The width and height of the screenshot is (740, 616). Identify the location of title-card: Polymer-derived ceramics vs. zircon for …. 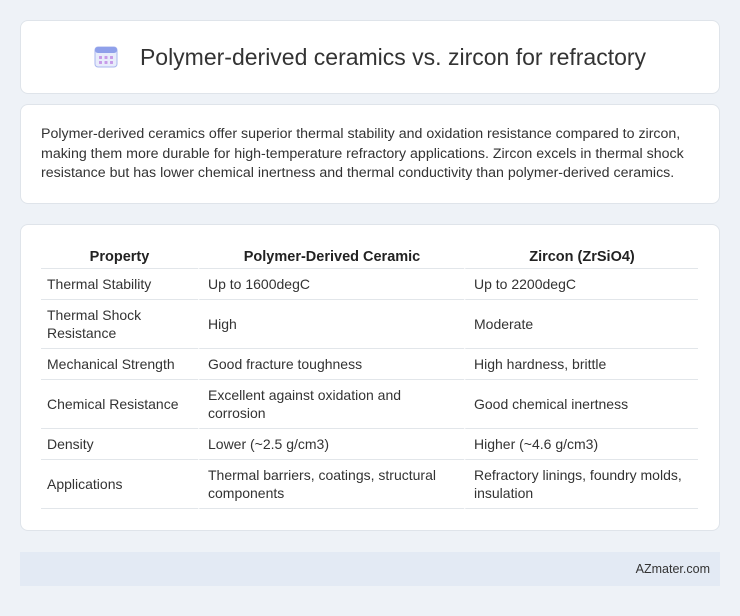
(370, 57).